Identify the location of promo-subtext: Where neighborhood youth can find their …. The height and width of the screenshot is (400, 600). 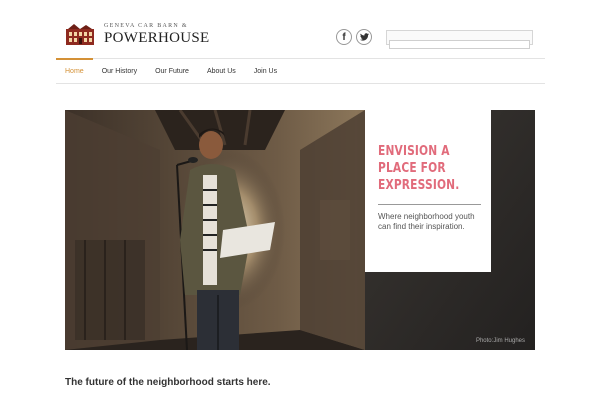
(426, 221).